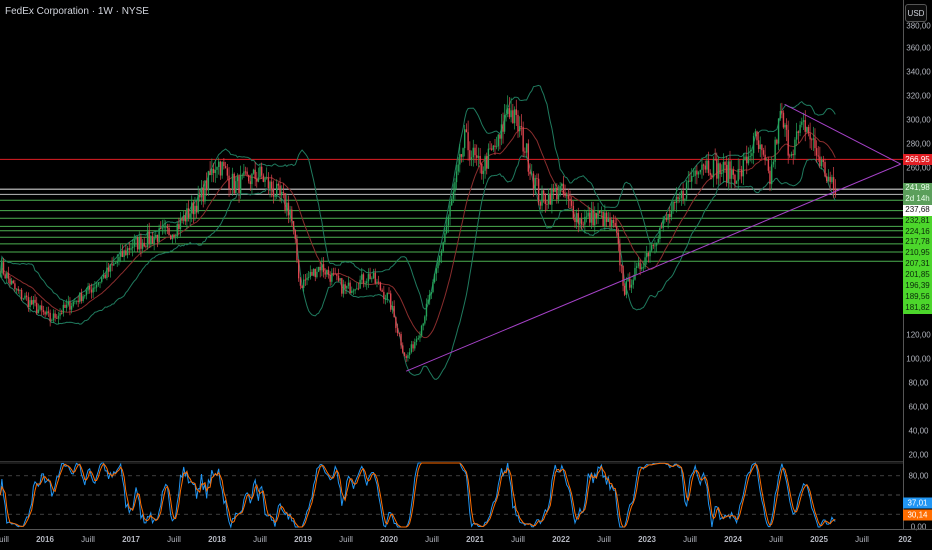  What do you see at coordinates (88, 539) in the screenshot?
I see `time-axis-label: Juill` at bounding box center [88, 539].